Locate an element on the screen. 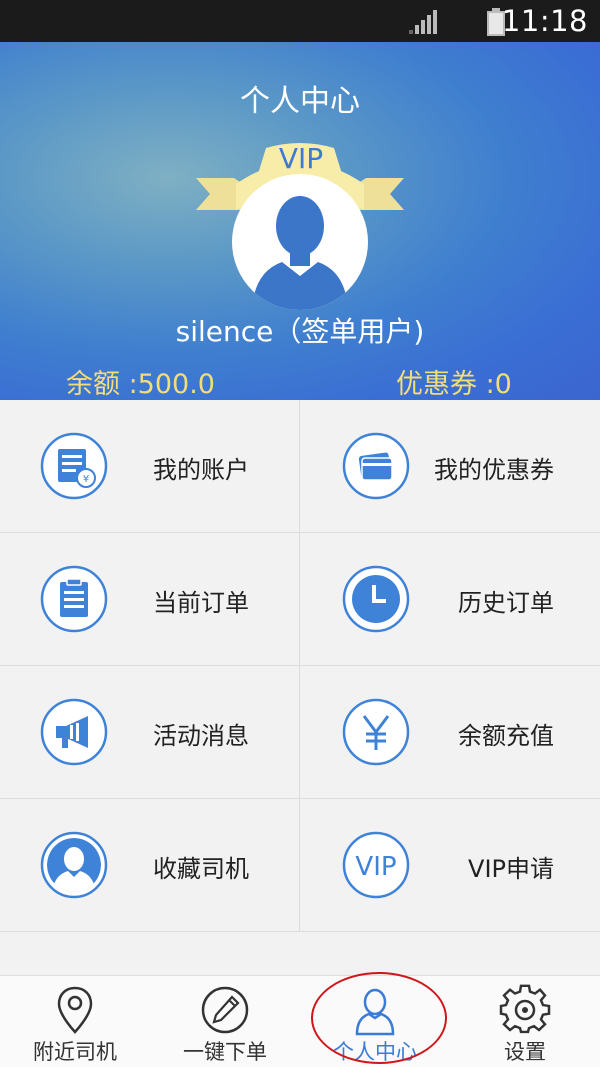 This screenshot has width=600, height=1067. menu-item-current-orders: 当前订单 is located at coordinates (150, 599).